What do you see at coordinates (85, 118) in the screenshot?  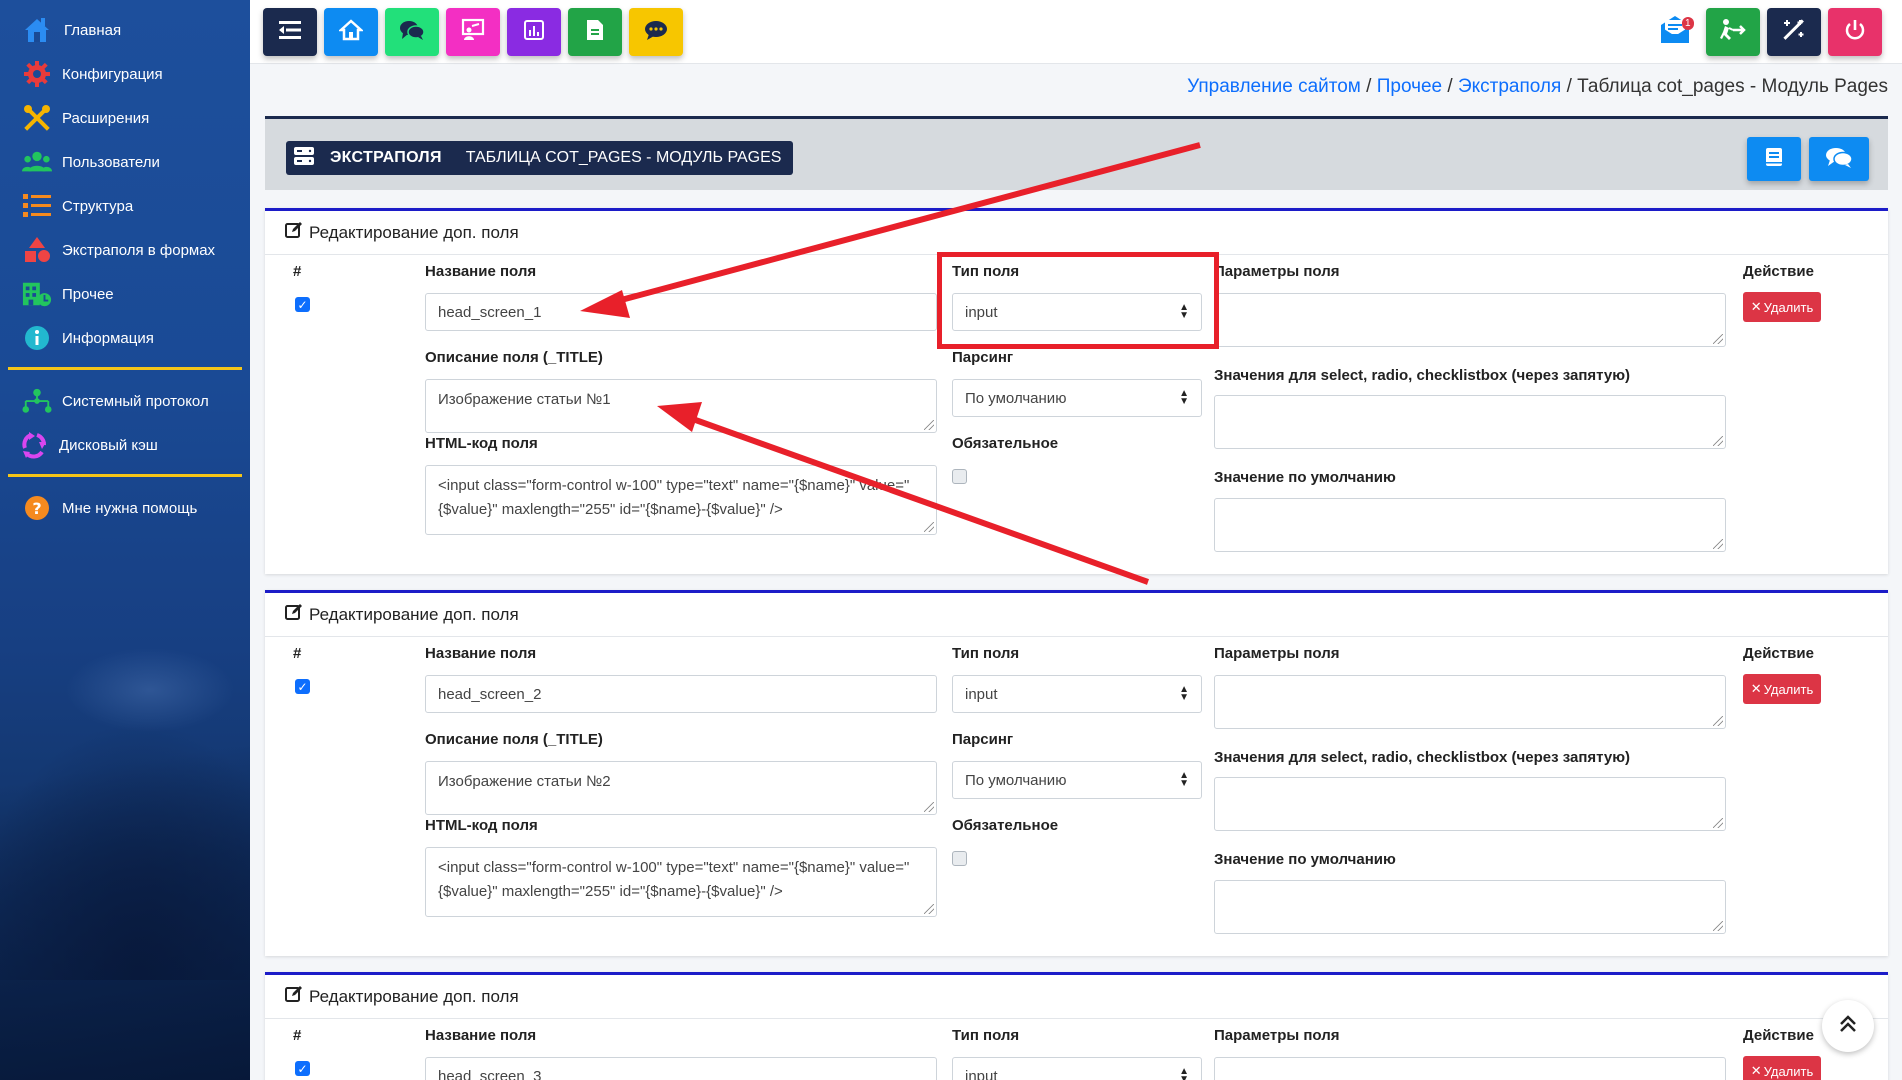 I see `sidebar-item-extensions: Расширения` at bounding box center [85, 118].